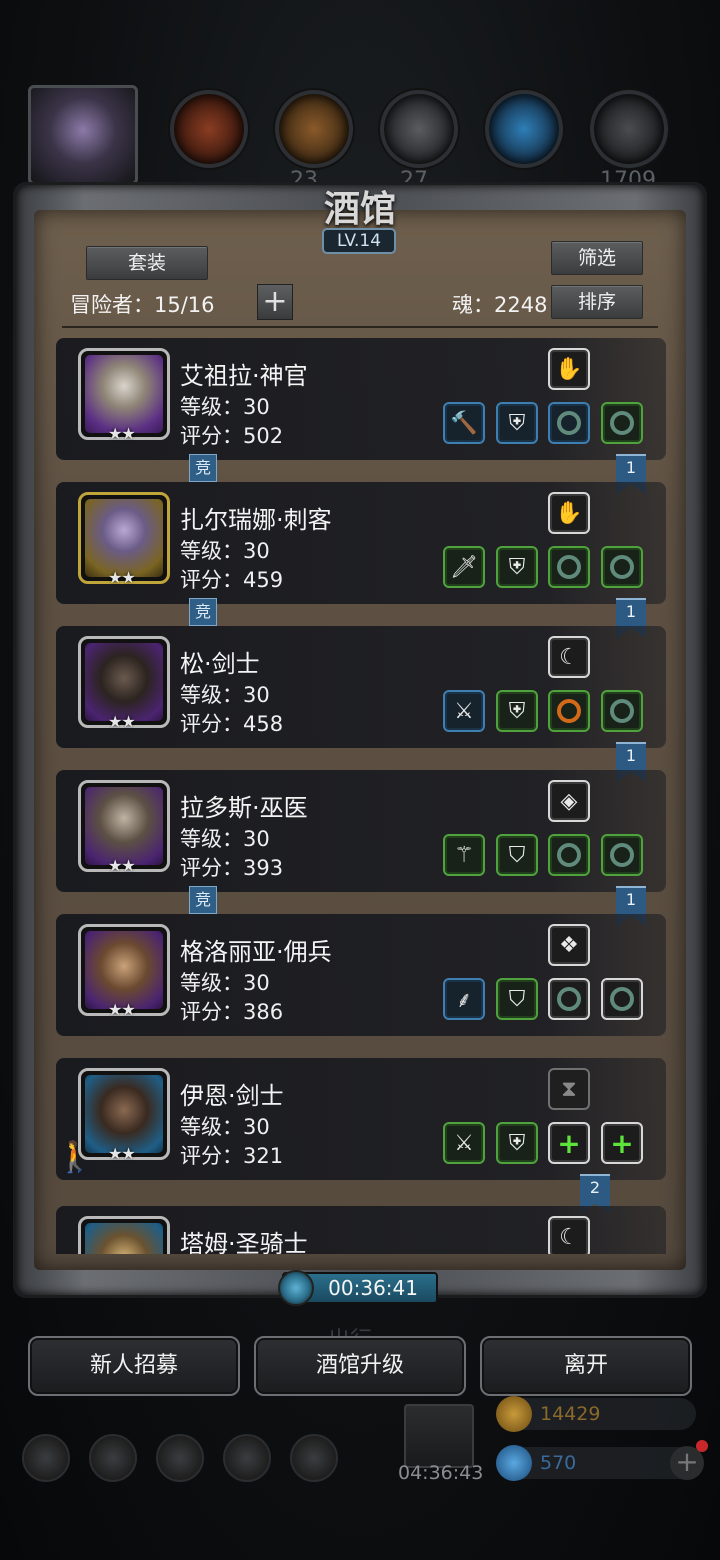 Image resolution: width=720 pixels, height=1560 pixels. What do you see at coordinates (464, 423) in the screenshot?
I see `hammer-icon: 🔨` at bounding box center [464, 423].